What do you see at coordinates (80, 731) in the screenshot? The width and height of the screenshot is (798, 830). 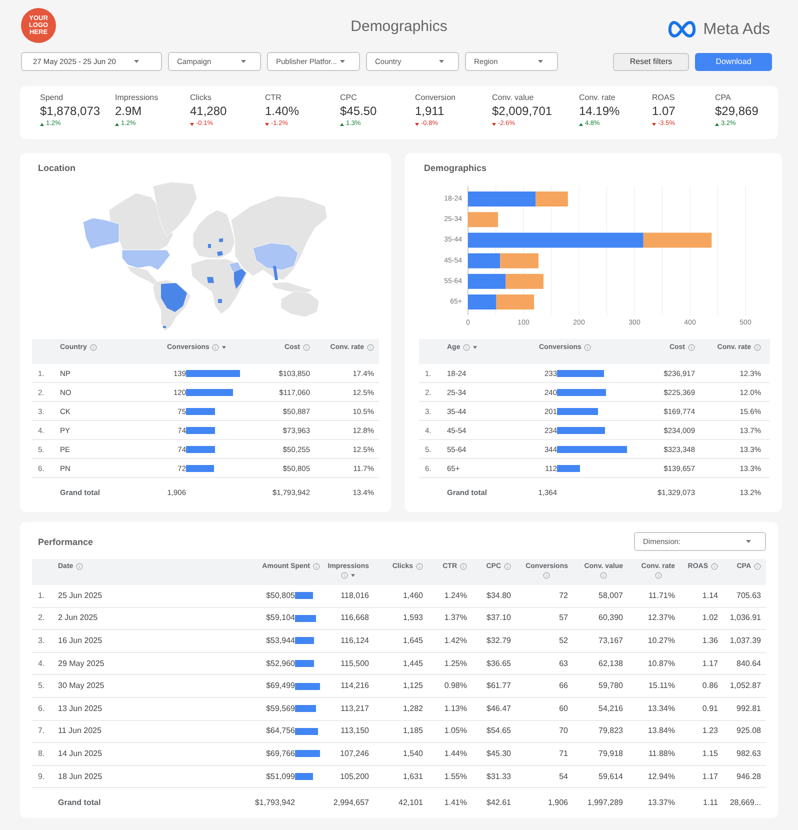 I see `table-cell: 11 Jun 2025` at bounding box center [80, 731].